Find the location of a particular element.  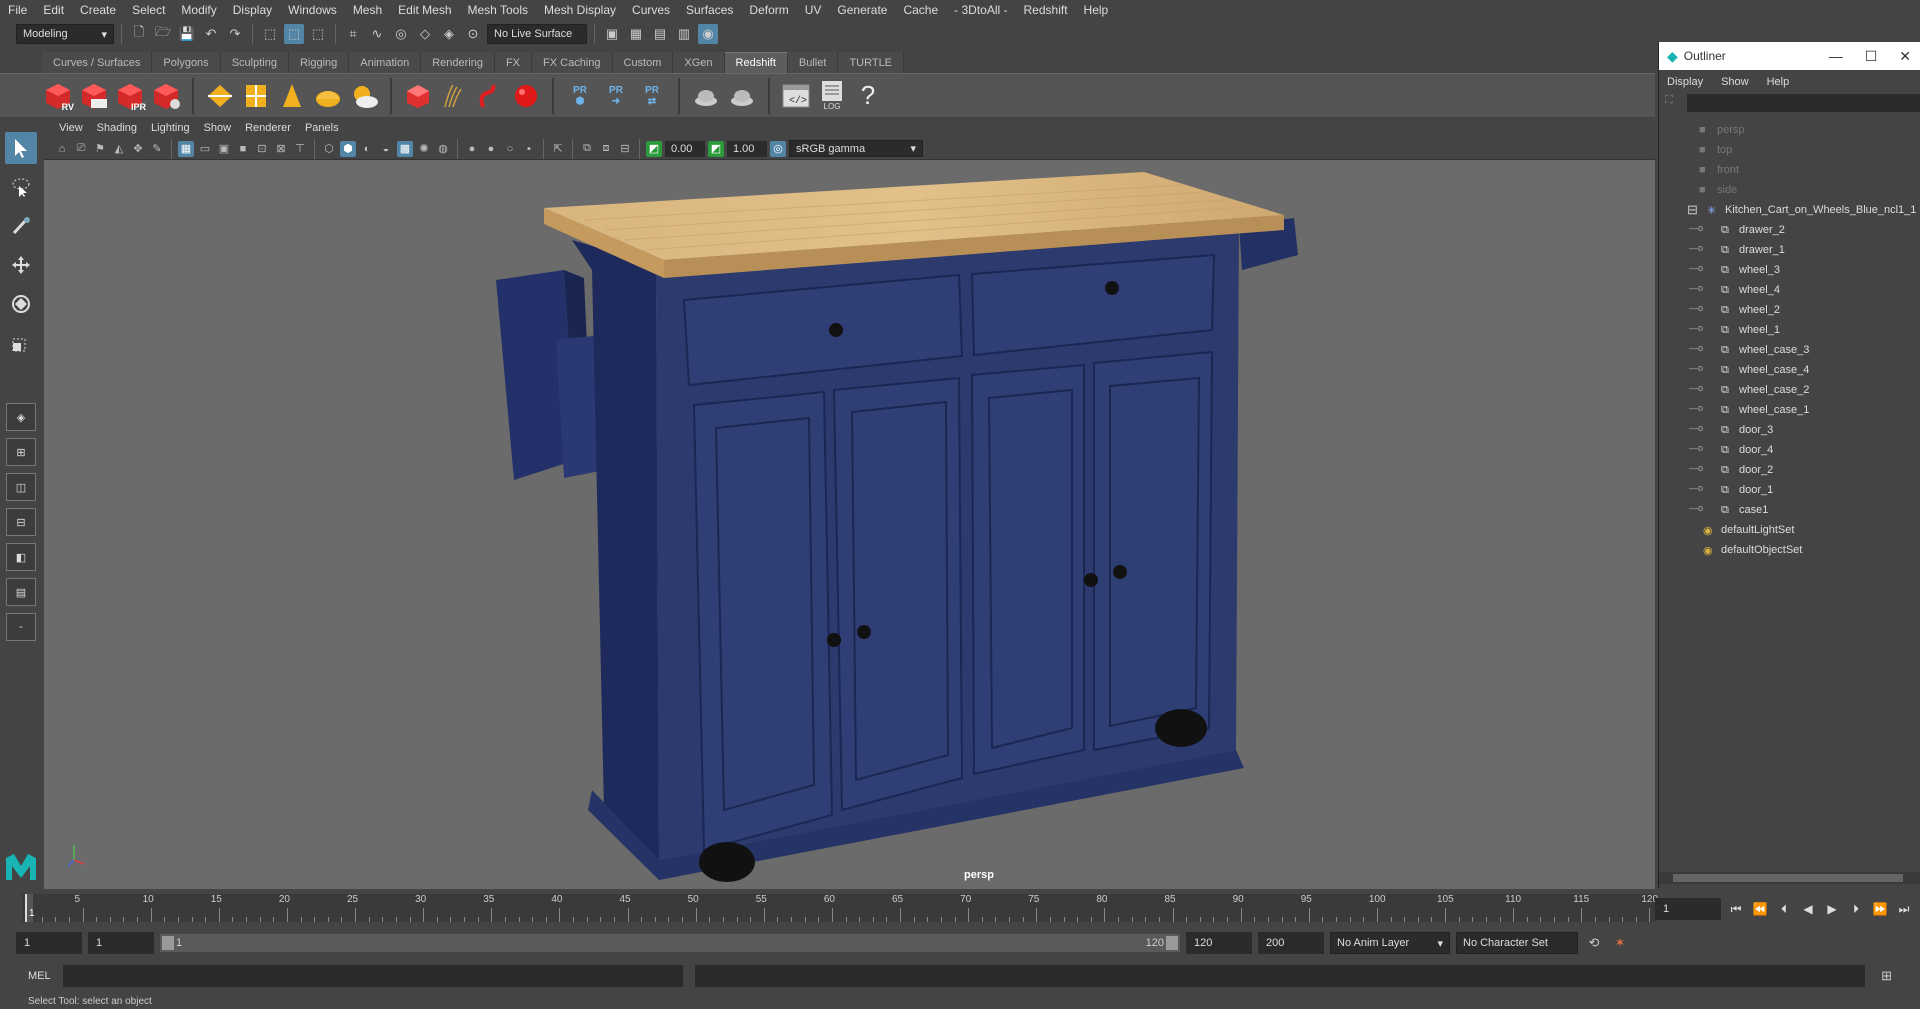

menu-surfaces: Surfaces is located at coordinates (709, 10).